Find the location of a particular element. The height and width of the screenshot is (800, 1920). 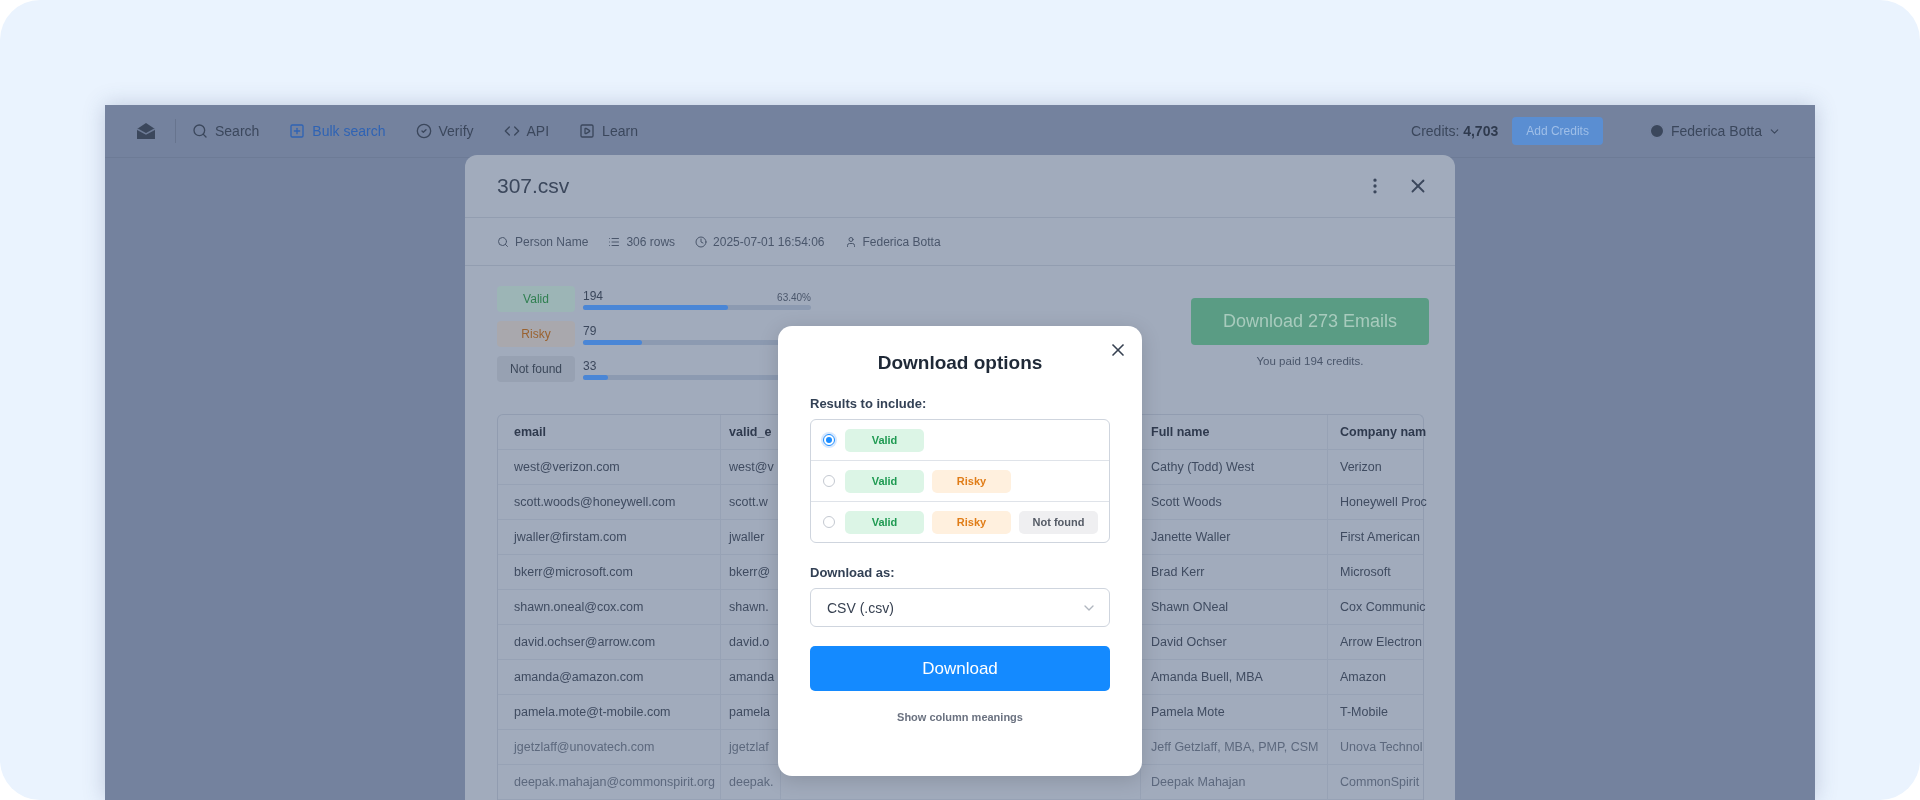

code-icon is located at coordinates (511, 131).